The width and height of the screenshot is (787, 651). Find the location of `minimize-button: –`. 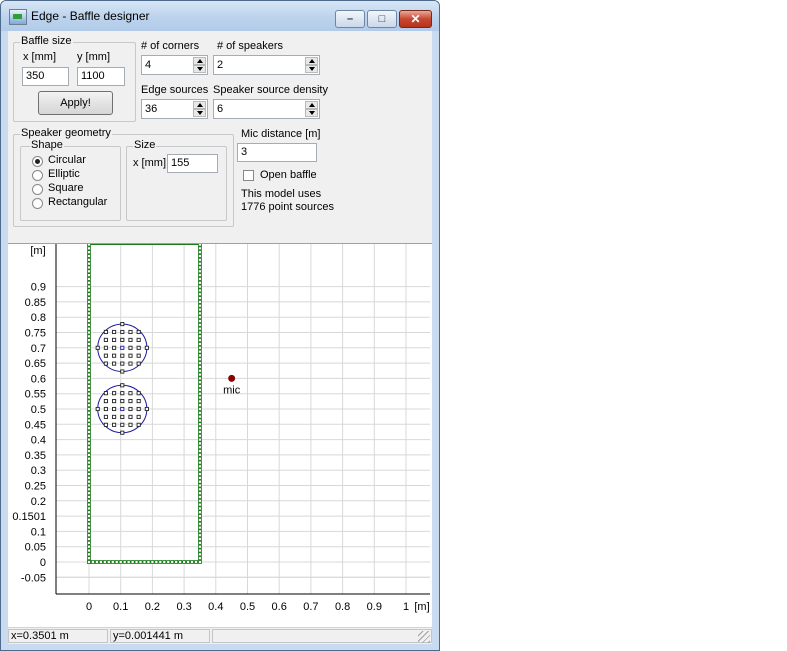

minimize-button: – is located at coordinates (350, 19).